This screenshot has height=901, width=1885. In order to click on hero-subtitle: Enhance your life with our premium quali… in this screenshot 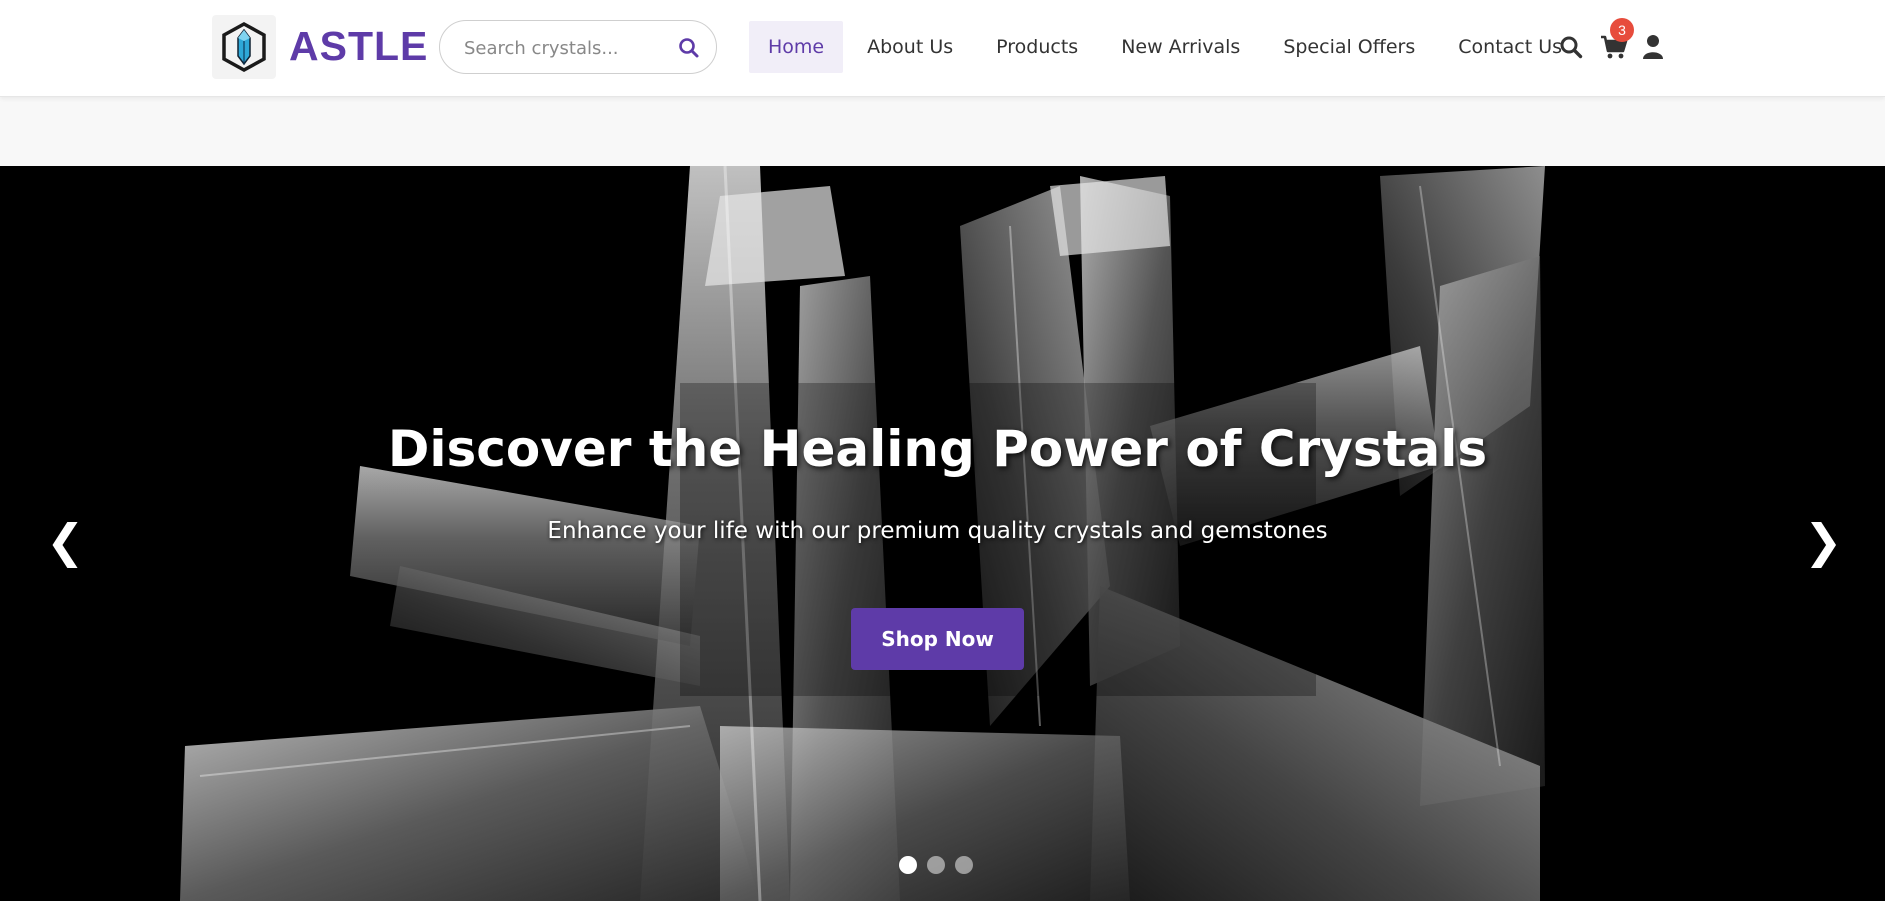, I will do `click(937, 531)`.